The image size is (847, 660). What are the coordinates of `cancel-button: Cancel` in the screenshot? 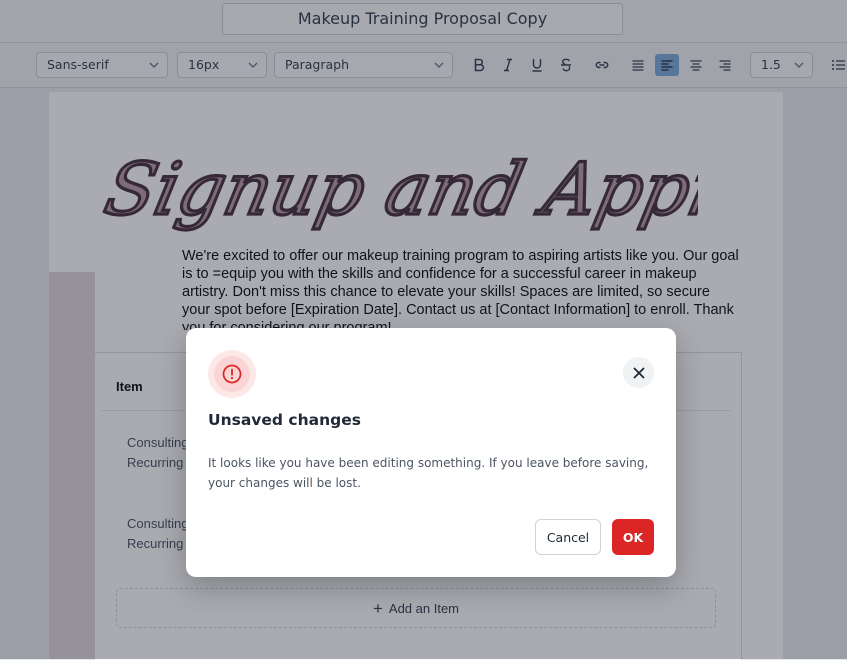 It's located at (568, 537).